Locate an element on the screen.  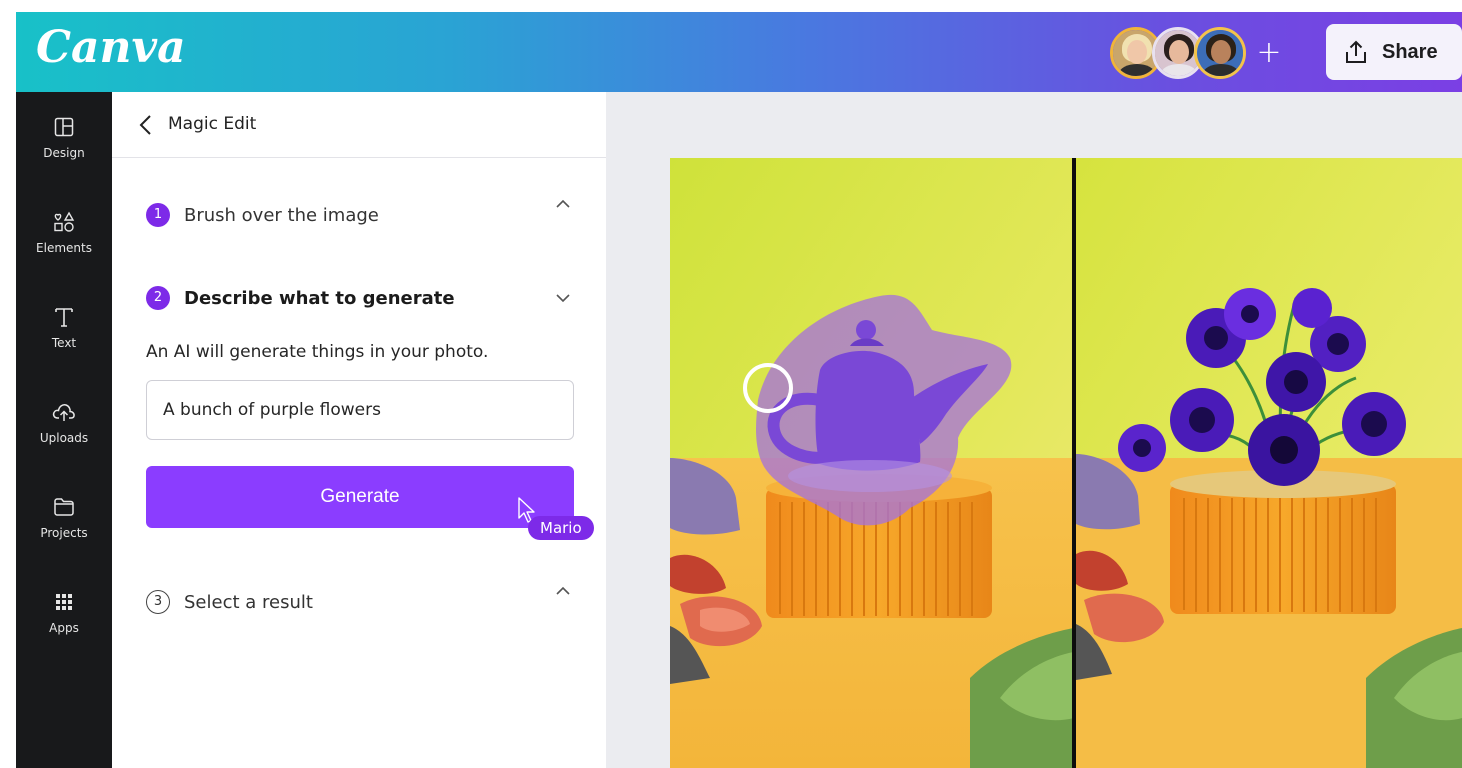
share-button: Share is located at coordinates (1394, 52).